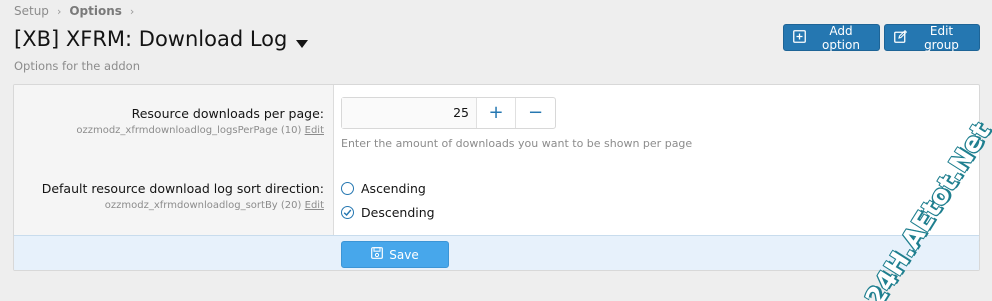 This screenshot has width=992, height=301. Describe the element at coordinates (377, 254) in the screenshot. I see `save-icon` at that location.